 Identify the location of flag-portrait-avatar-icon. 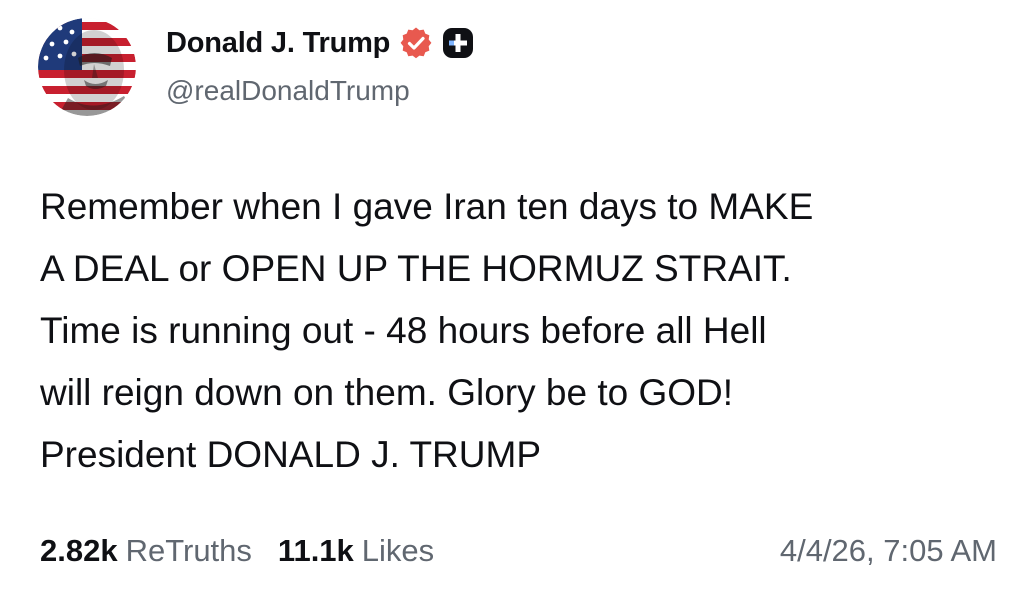
(87, 67).